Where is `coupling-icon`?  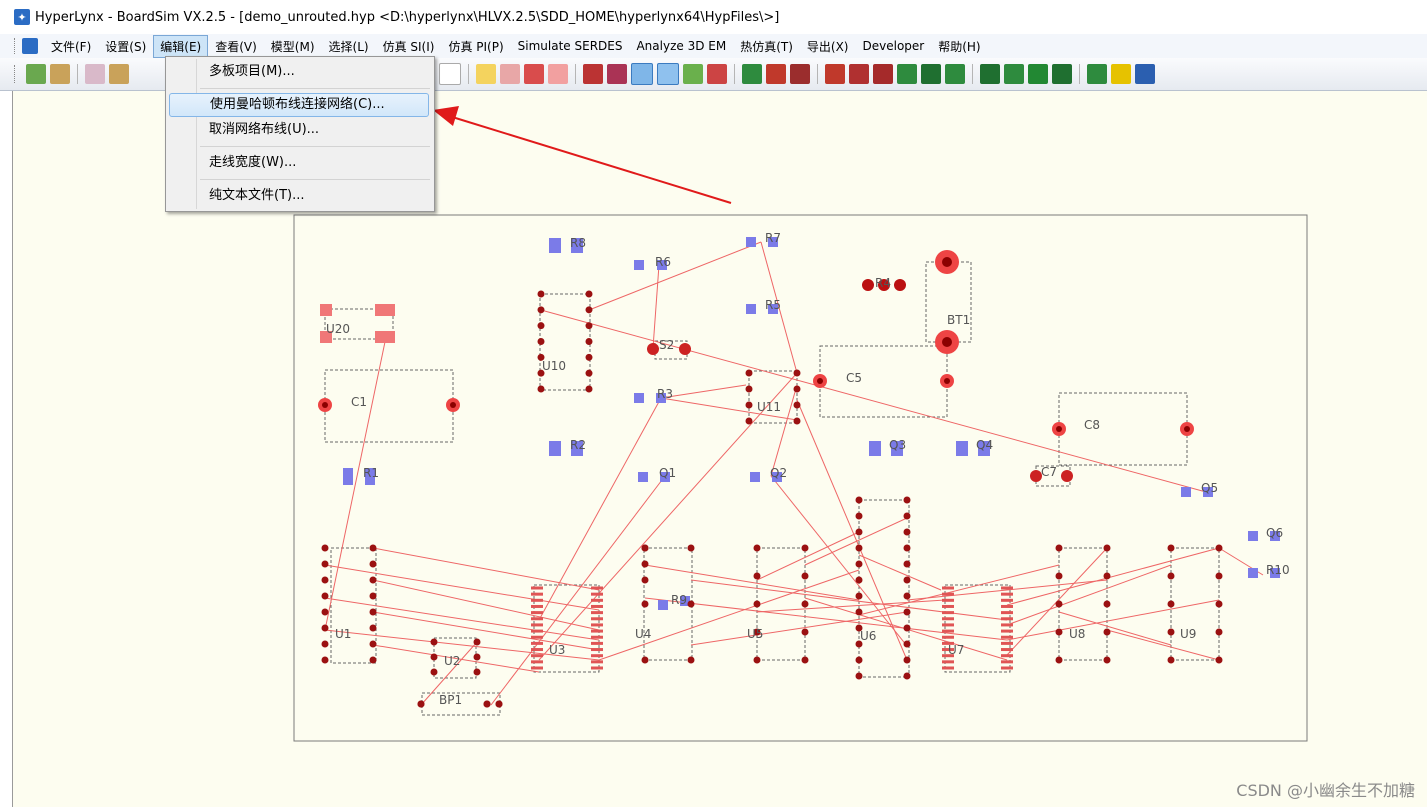
coupling-icon is located at coordinates (617, 74).